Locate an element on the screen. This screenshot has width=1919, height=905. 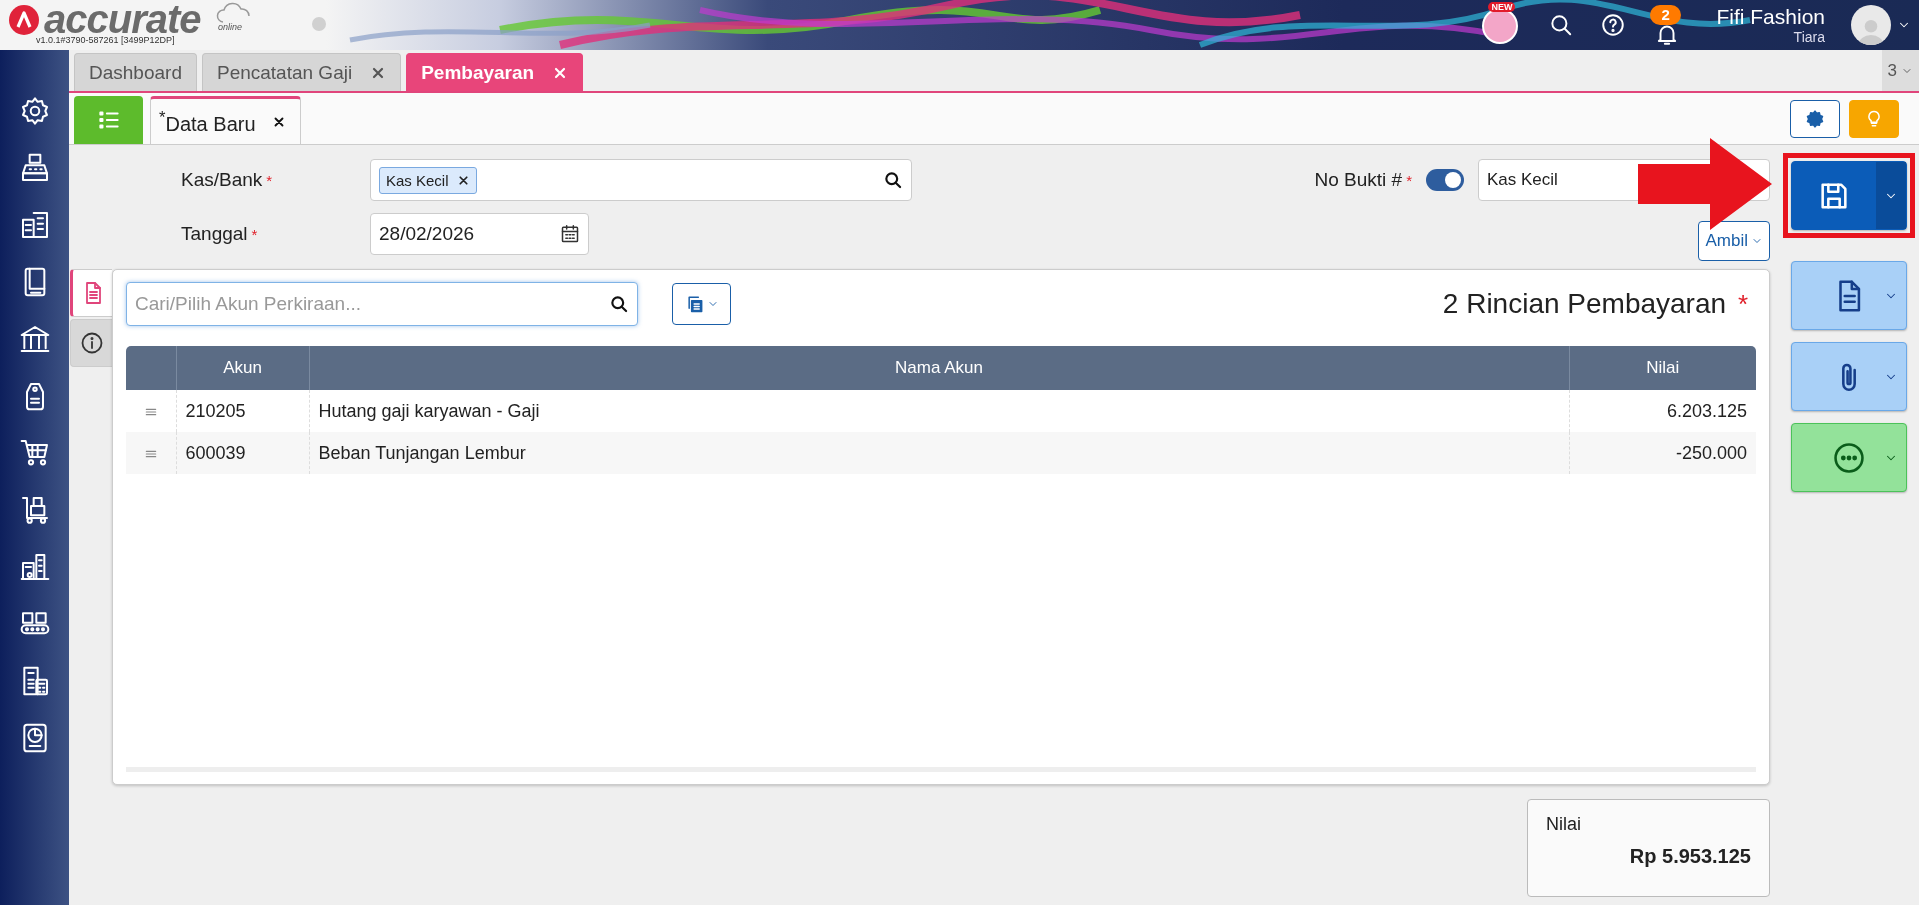
more-button is located at coordinates (1849, 457).